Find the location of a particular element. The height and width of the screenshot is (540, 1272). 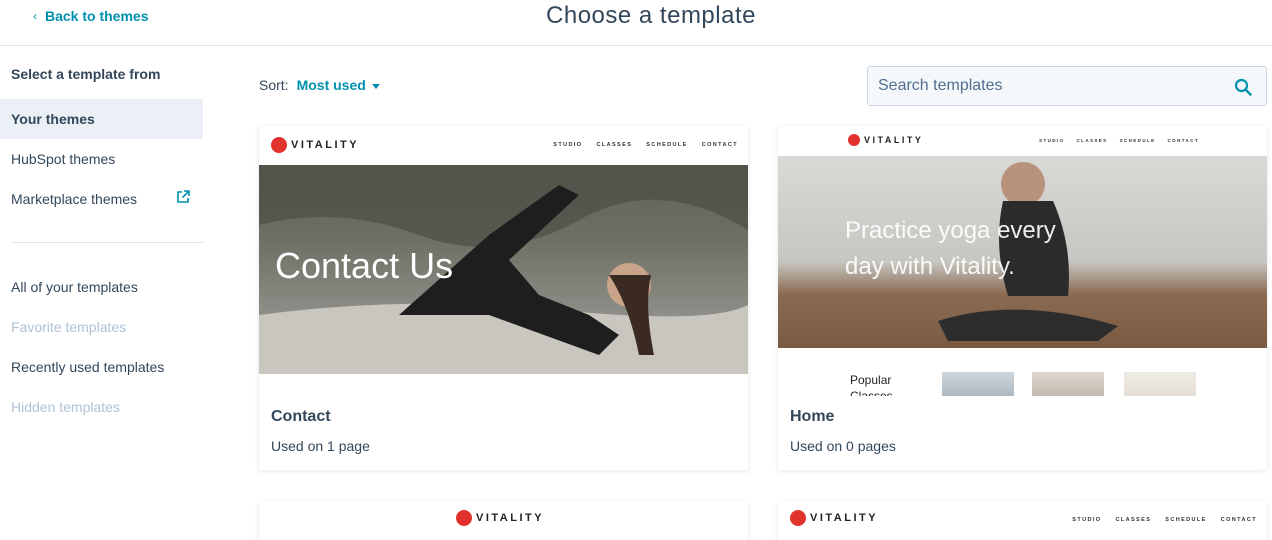

sidebar-item-label: HubSpot themes is located at coordinates (63, 159).